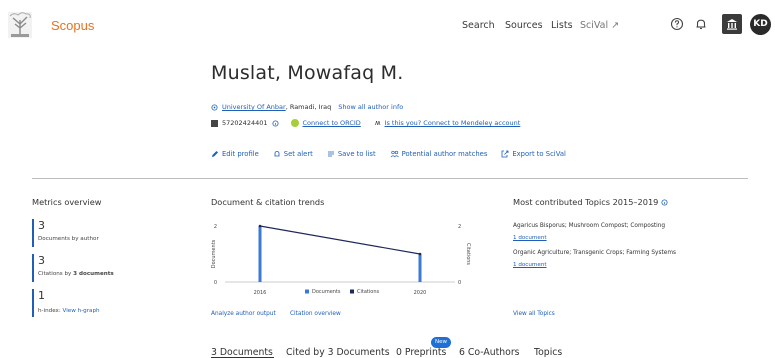 This screenshot has width=775, height=358. I want to click on elsevier-logo-icon, so click(20, 25).